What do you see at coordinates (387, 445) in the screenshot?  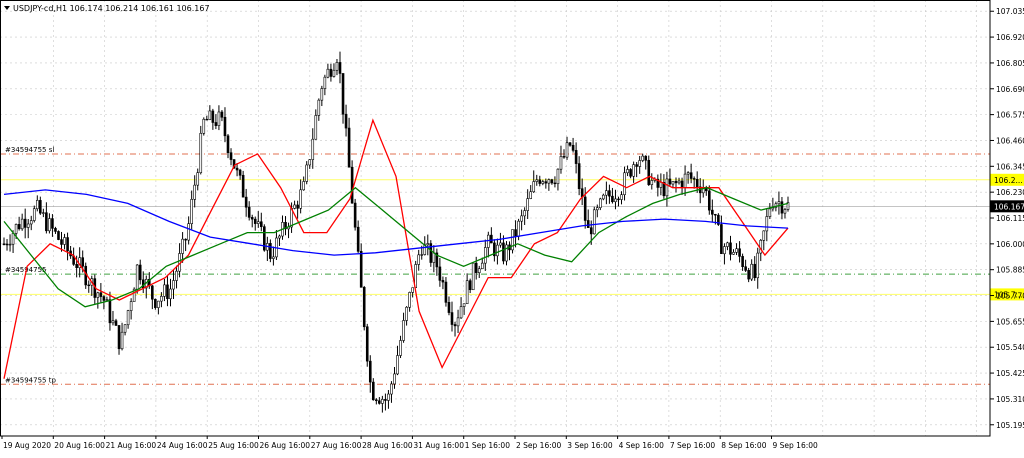 I see `x-tick-label: 28 Aug 16:00` at bounding box center [387, 445].